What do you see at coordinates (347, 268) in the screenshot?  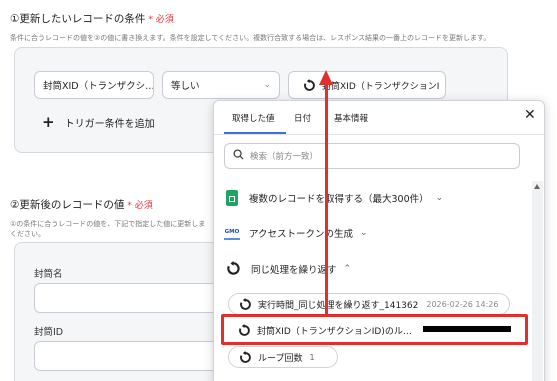 I see `chevron-up-icon: ⌃` at bounding box center [347, 268].